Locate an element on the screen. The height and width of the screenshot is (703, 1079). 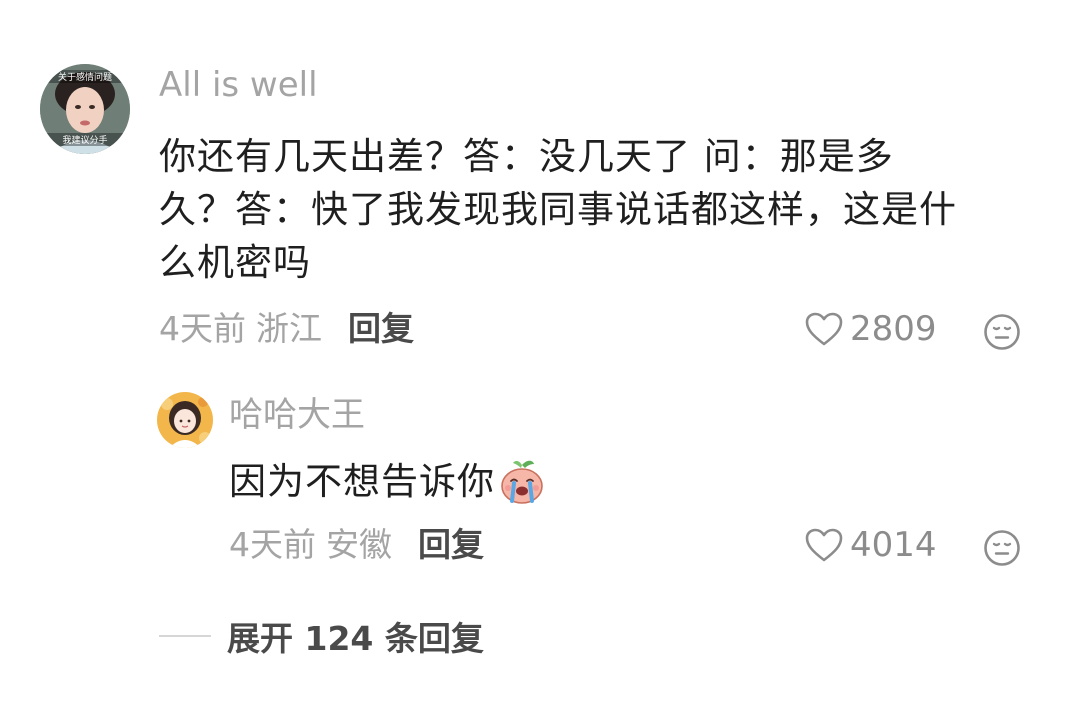
reply-time: 4天前 is located at coordinates (272, 544).